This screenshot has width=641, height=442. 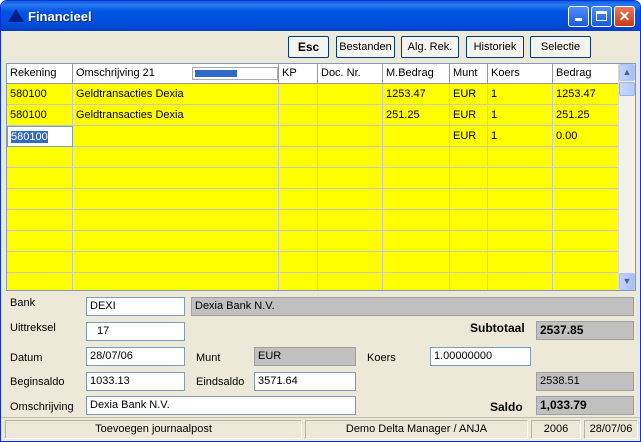 What do you see at coordinates (40, 74) in the screenshot?
I see `col-header-rekening: Rekening` at bounding box center [40, 74].